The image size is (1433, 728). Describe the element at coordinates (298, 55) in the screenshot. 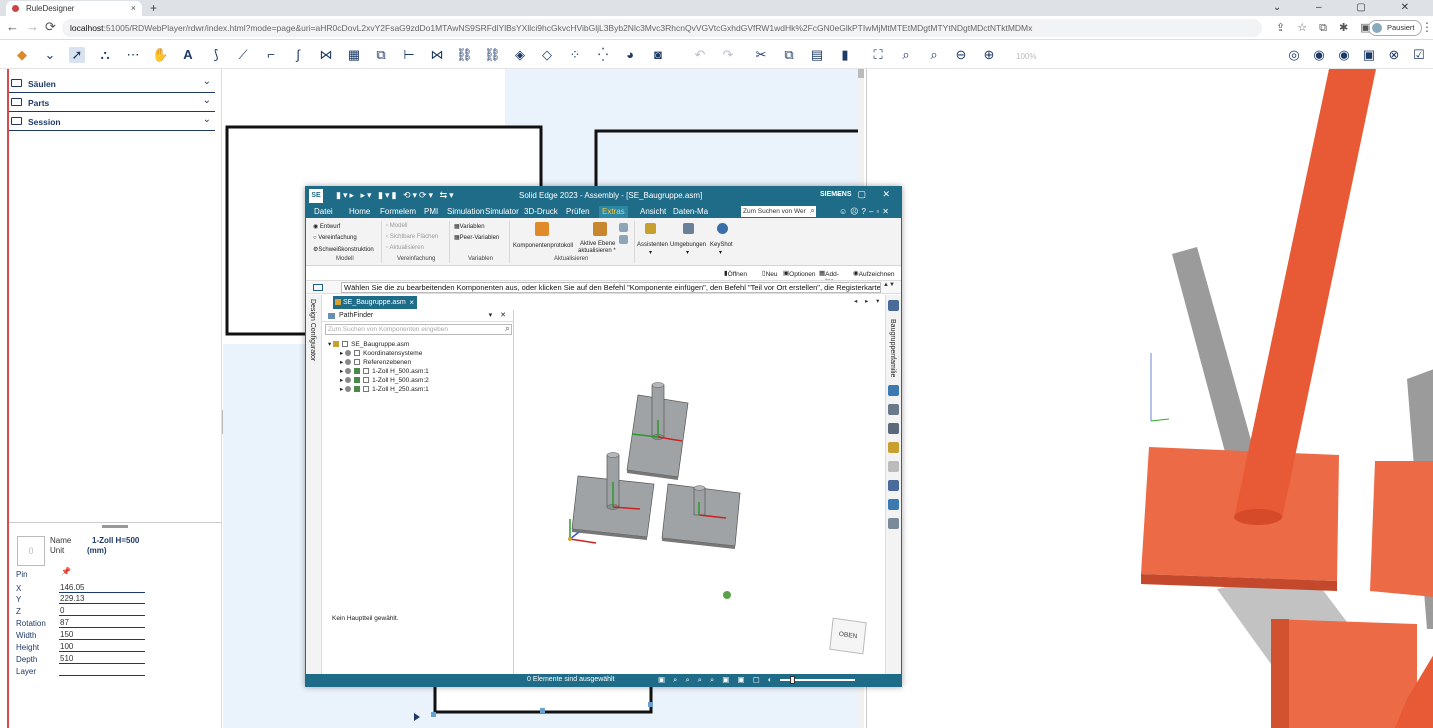

I see `curve-icon: ∫` at that location.